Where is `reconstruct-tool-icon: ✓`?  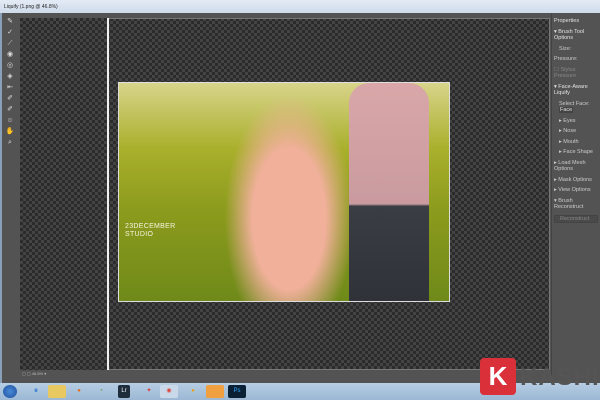 reconstruct-tool-icon: ✓ is located at coordinates (10, 33).